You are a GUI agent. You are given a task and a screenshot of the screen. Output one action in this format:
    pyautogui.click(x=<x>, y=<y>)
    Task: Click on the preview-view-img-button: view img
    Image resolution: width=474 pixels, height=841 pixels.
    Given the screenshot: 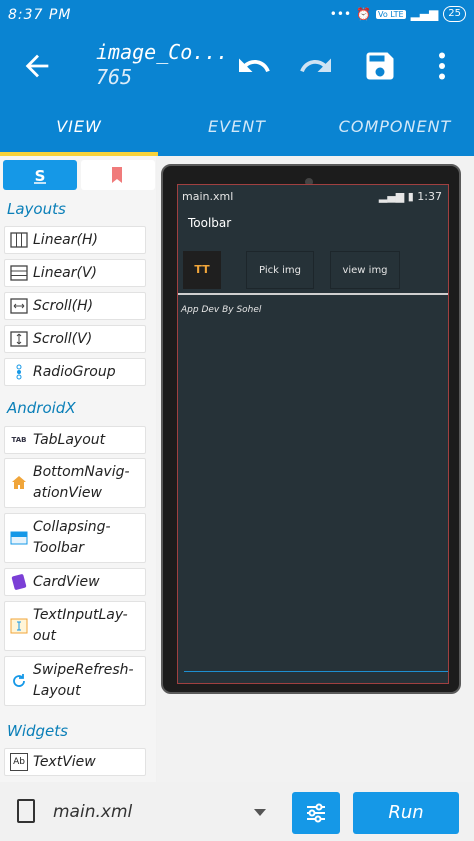 What is the action you would take?
    pyautogui.click(x=365, y=270)
    